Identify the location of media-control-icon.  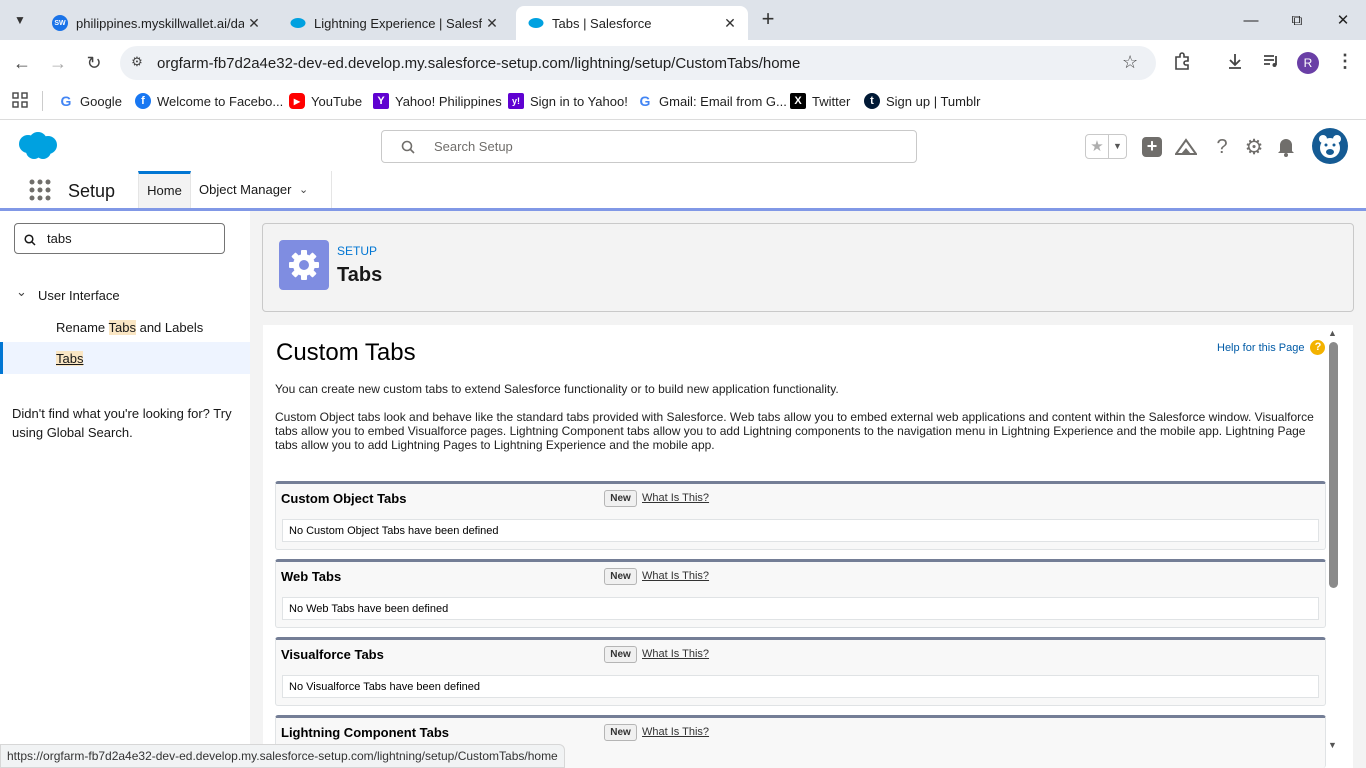
(1272, 62).